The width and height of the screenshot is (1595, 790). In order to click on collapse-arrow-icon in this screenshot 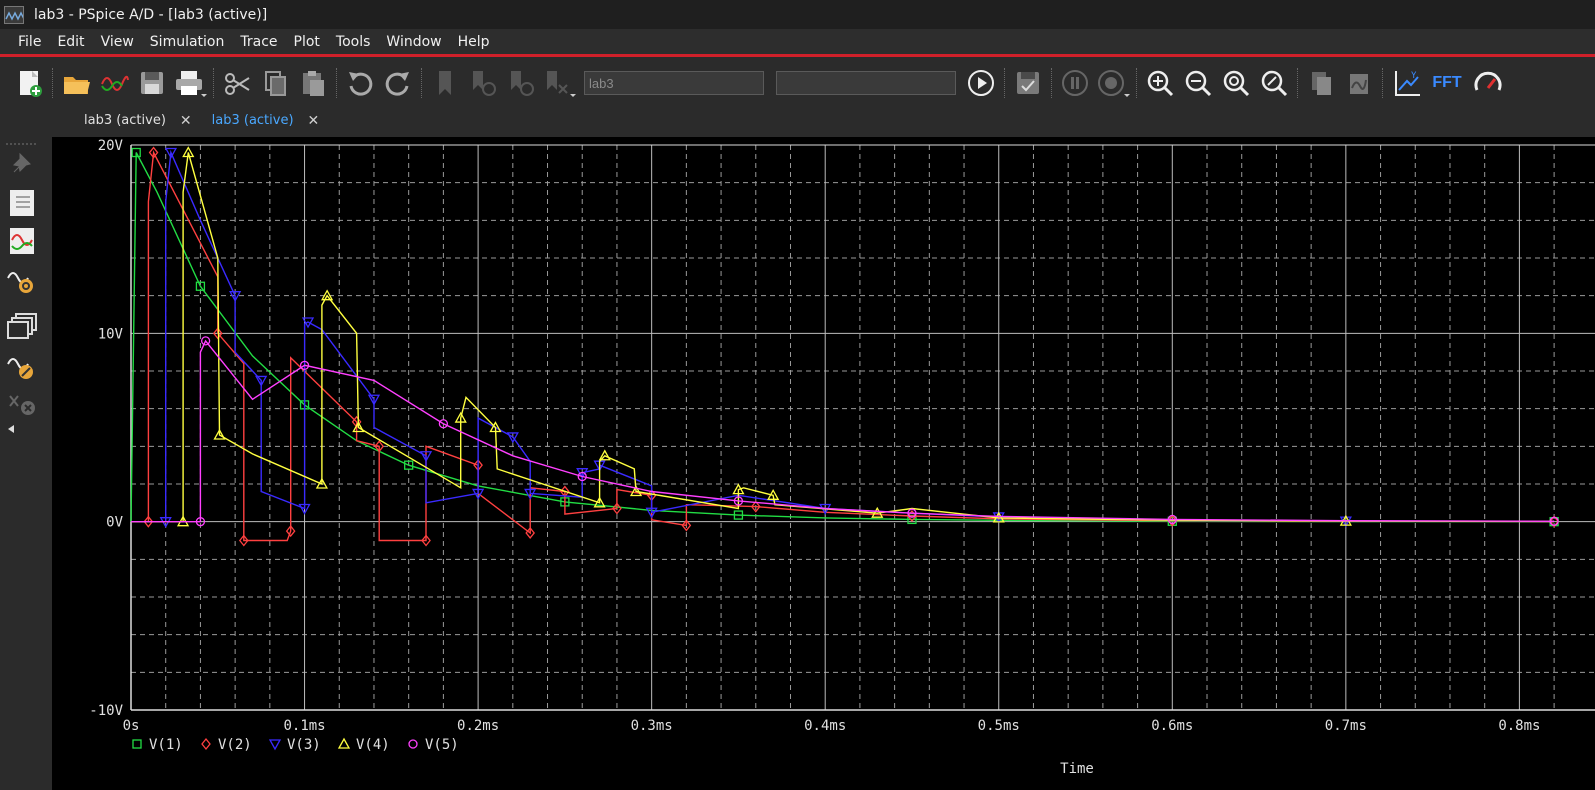, I will do `click(11, 429)`.